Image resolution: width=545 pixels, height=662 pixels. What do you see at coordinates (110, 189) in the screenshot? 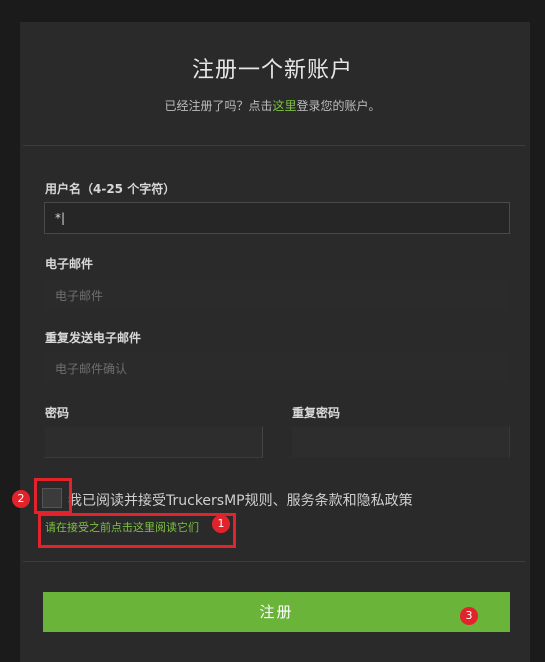
I see `username-label: 用户名（4-25 个字符）` at bounding box center [110, 189].